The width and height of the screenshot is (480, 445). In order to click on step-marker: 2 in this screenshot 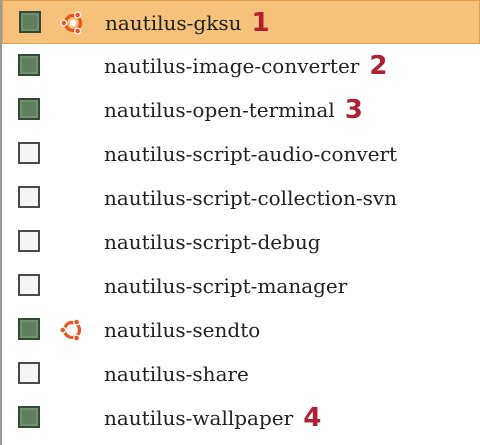, I will do `click(378, 66)`.